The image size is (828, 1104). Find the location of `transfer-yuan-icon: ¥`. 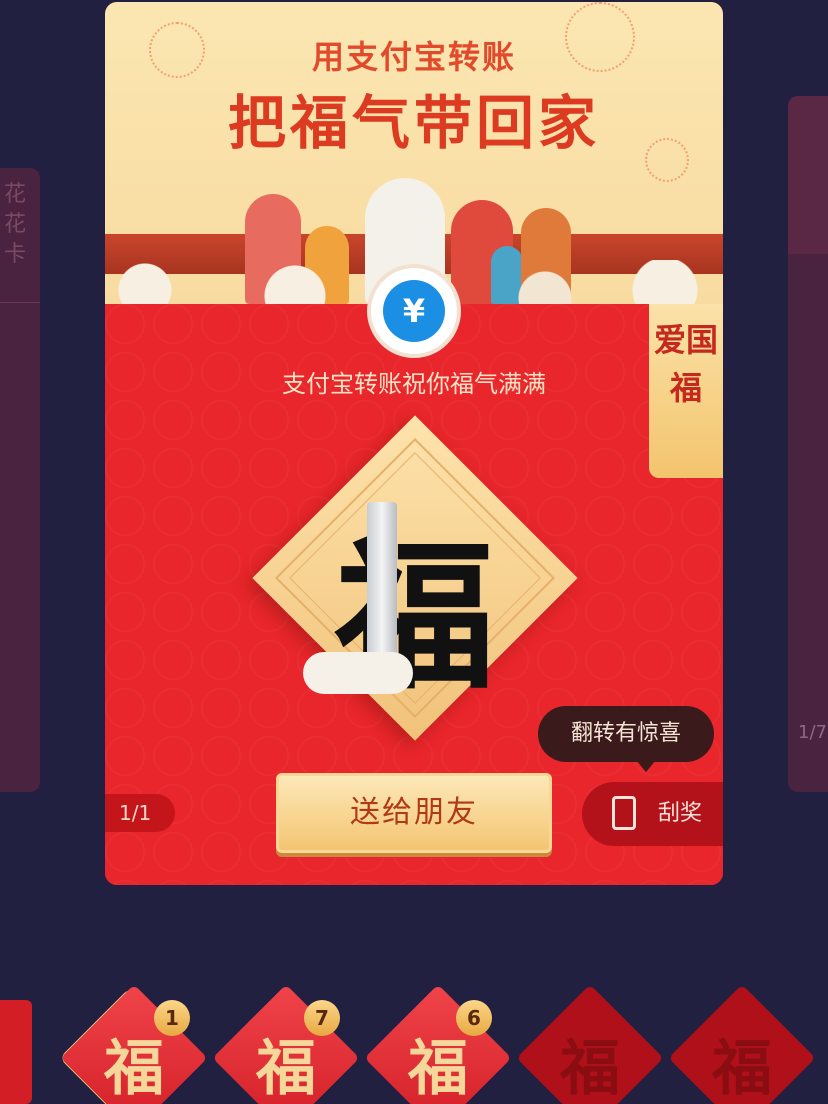

transfer-yuan-icon: ¥ is located at coordinates (414, 311).